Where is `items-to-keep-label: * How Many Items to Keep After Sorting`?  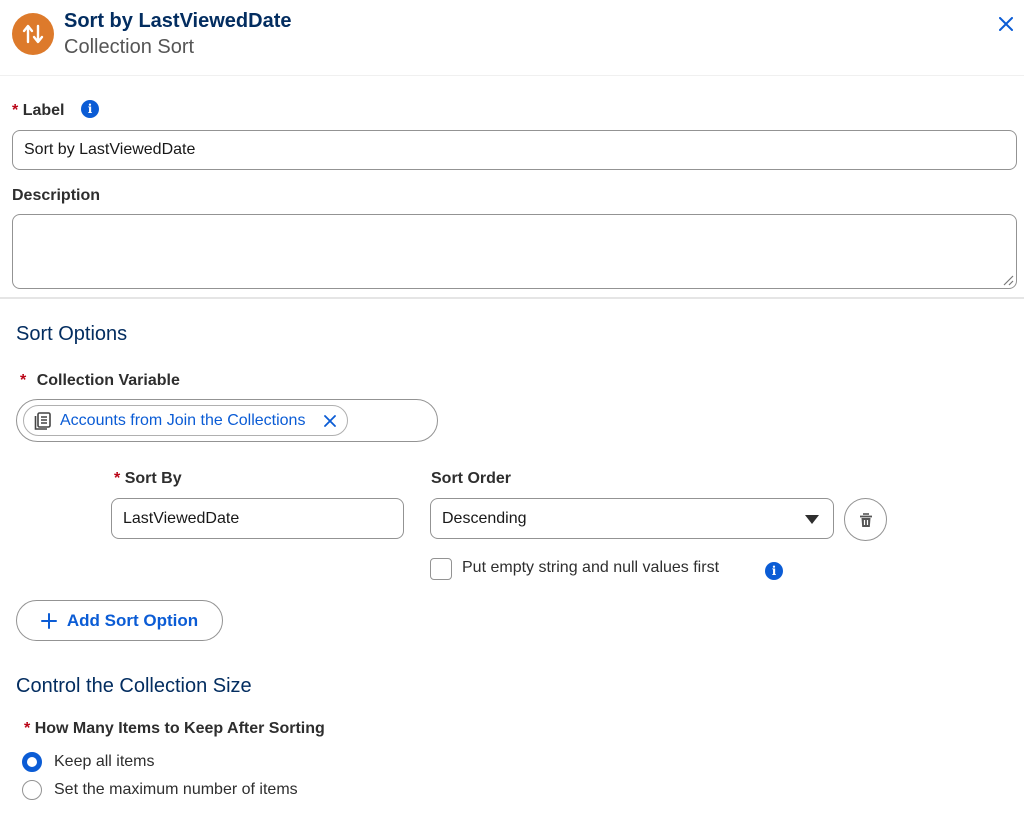 items-to-keep-label: * How Many Items to Keep After Sorting is located at coordinates (174, 729).